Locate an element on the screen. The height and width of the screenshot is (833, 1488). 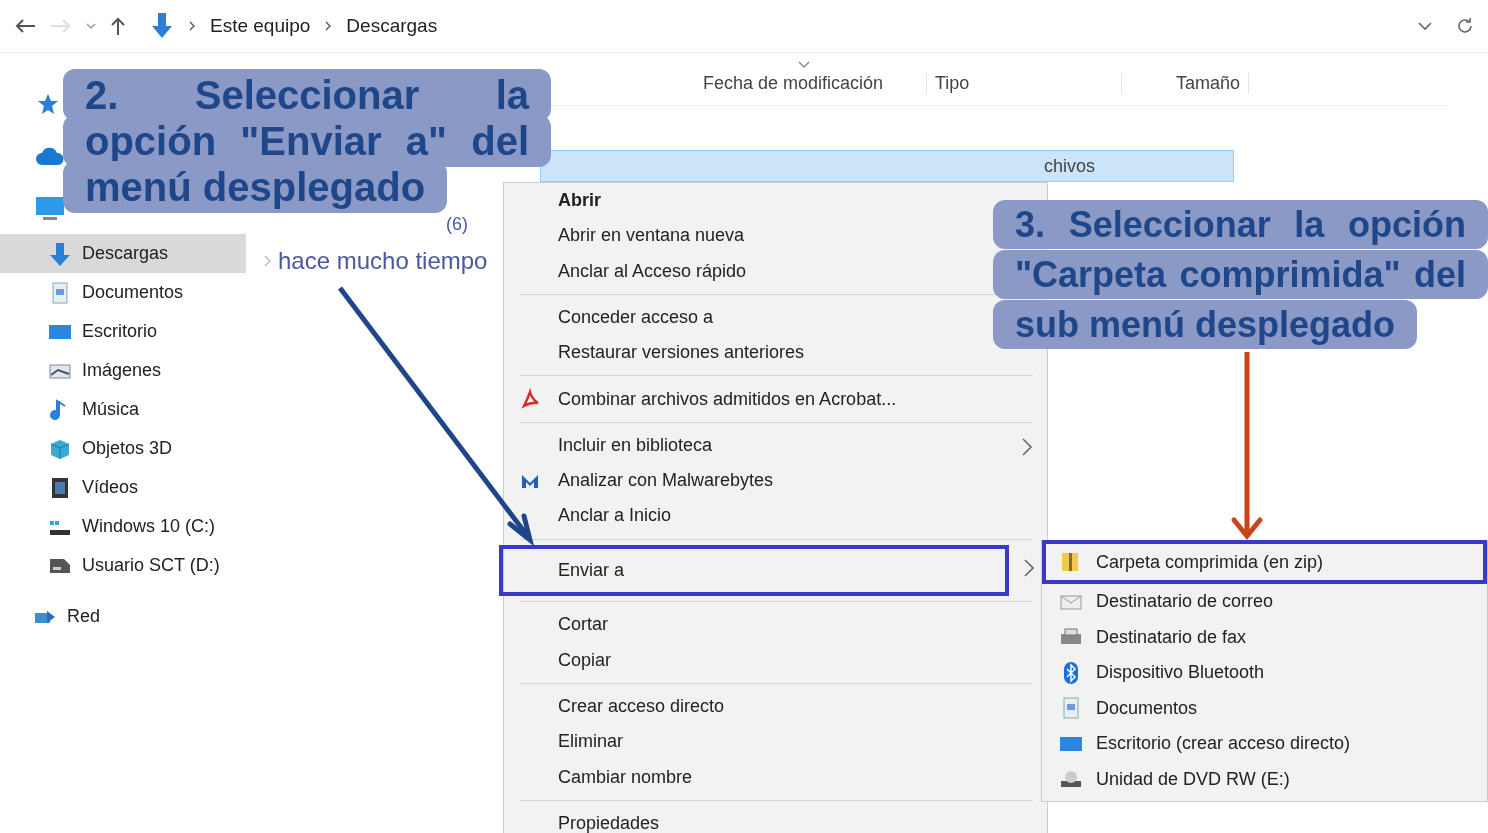
menu-item: Copiar is located at coordinates (746, 660).